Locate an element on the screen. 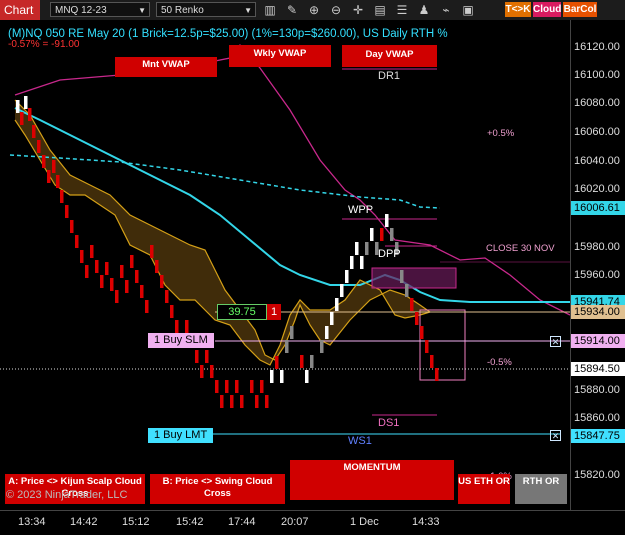  session-change: -0.57% = -91.00 is located at coordinates (44, 44).